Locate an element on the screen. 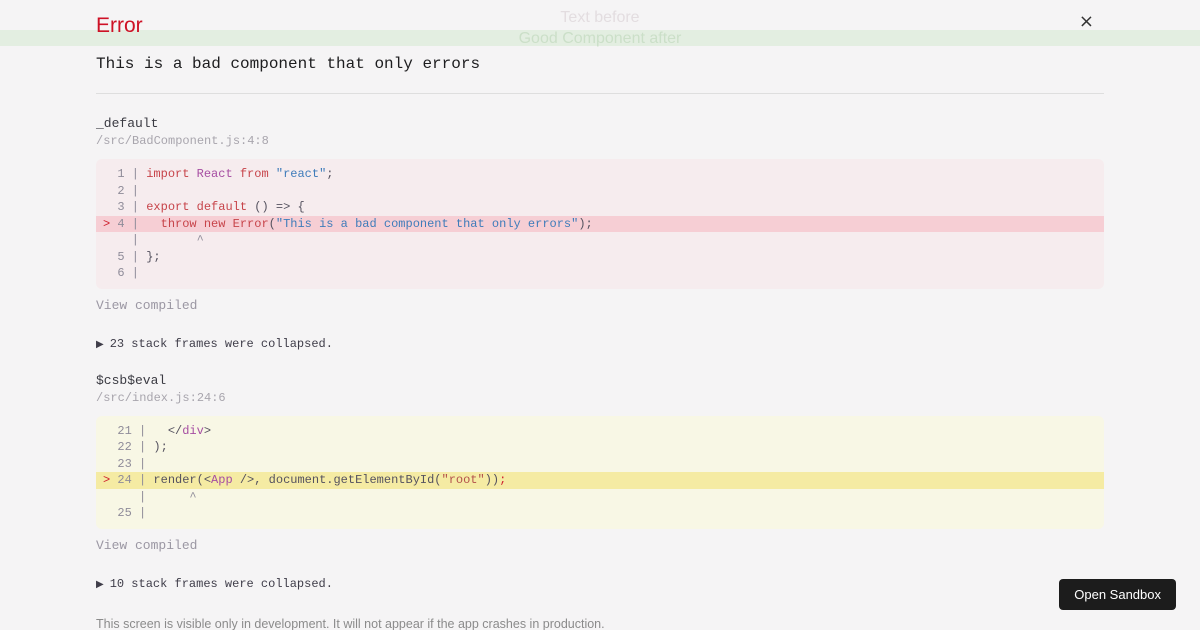  frame-file-path: /src/BadComponent.js:4:8 is located at coordinates (182, 141).